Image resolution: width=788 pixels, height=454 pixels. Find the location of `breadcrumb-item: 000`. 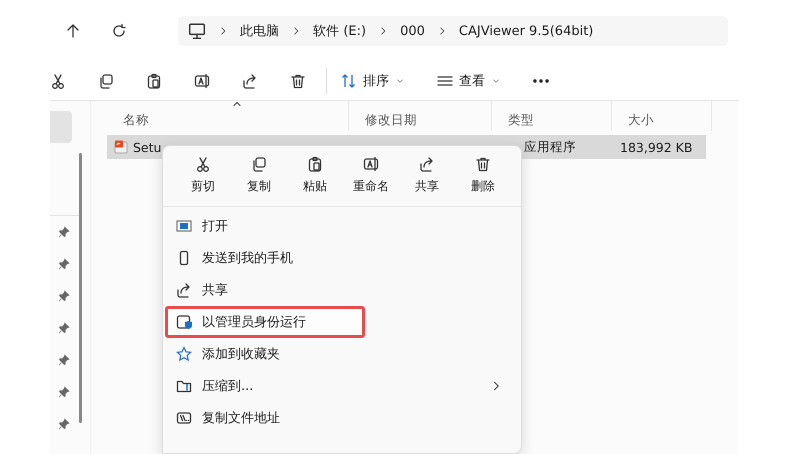

breadcrumb-item: 000 is located at coordinates (412, 31).